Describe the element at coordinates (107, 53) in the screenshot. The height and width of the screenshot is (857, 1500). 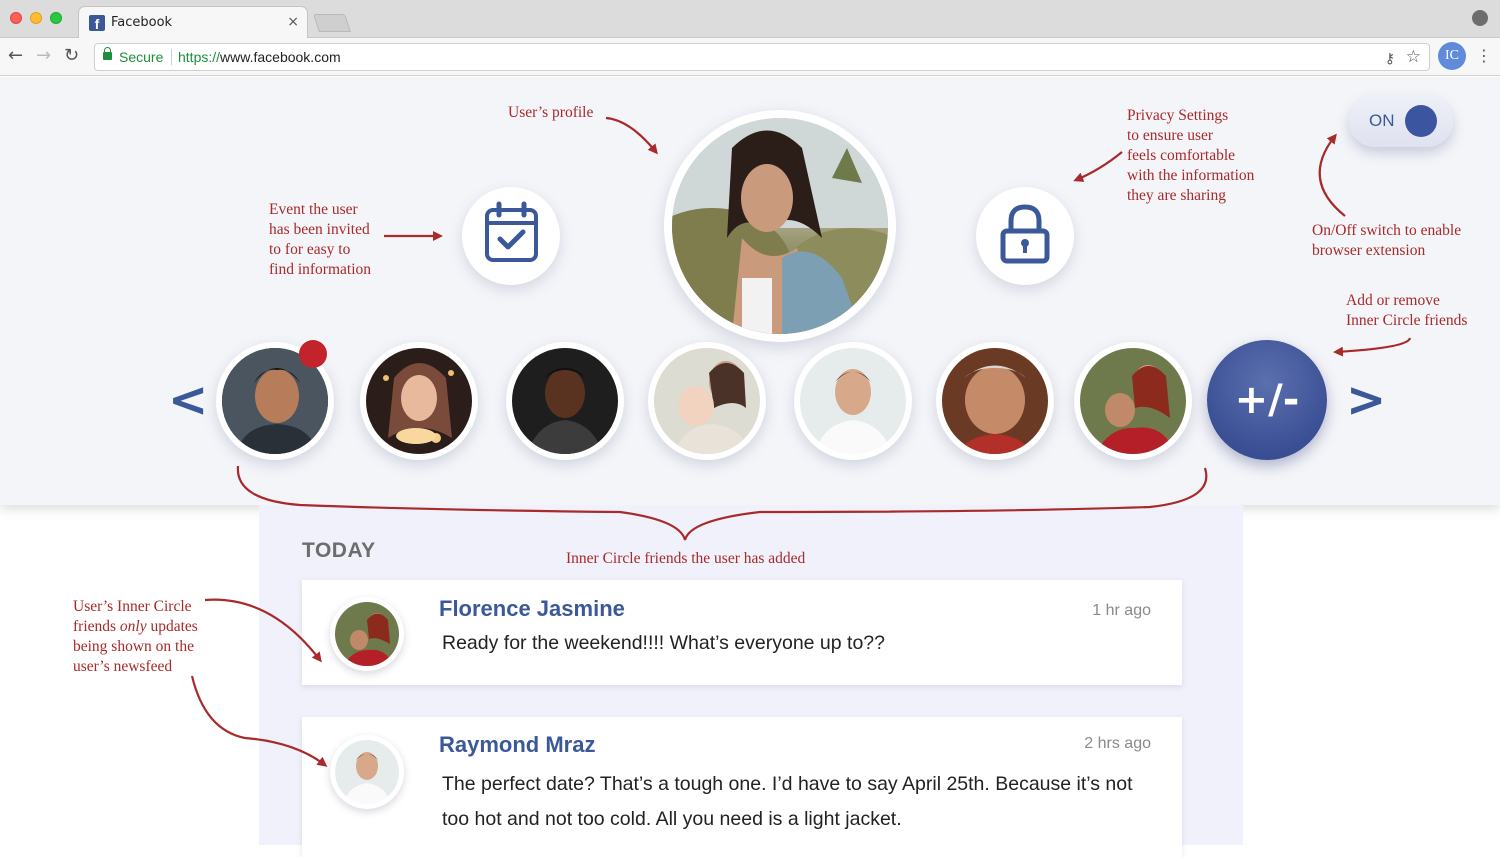
I see `lock-icon` at that location.